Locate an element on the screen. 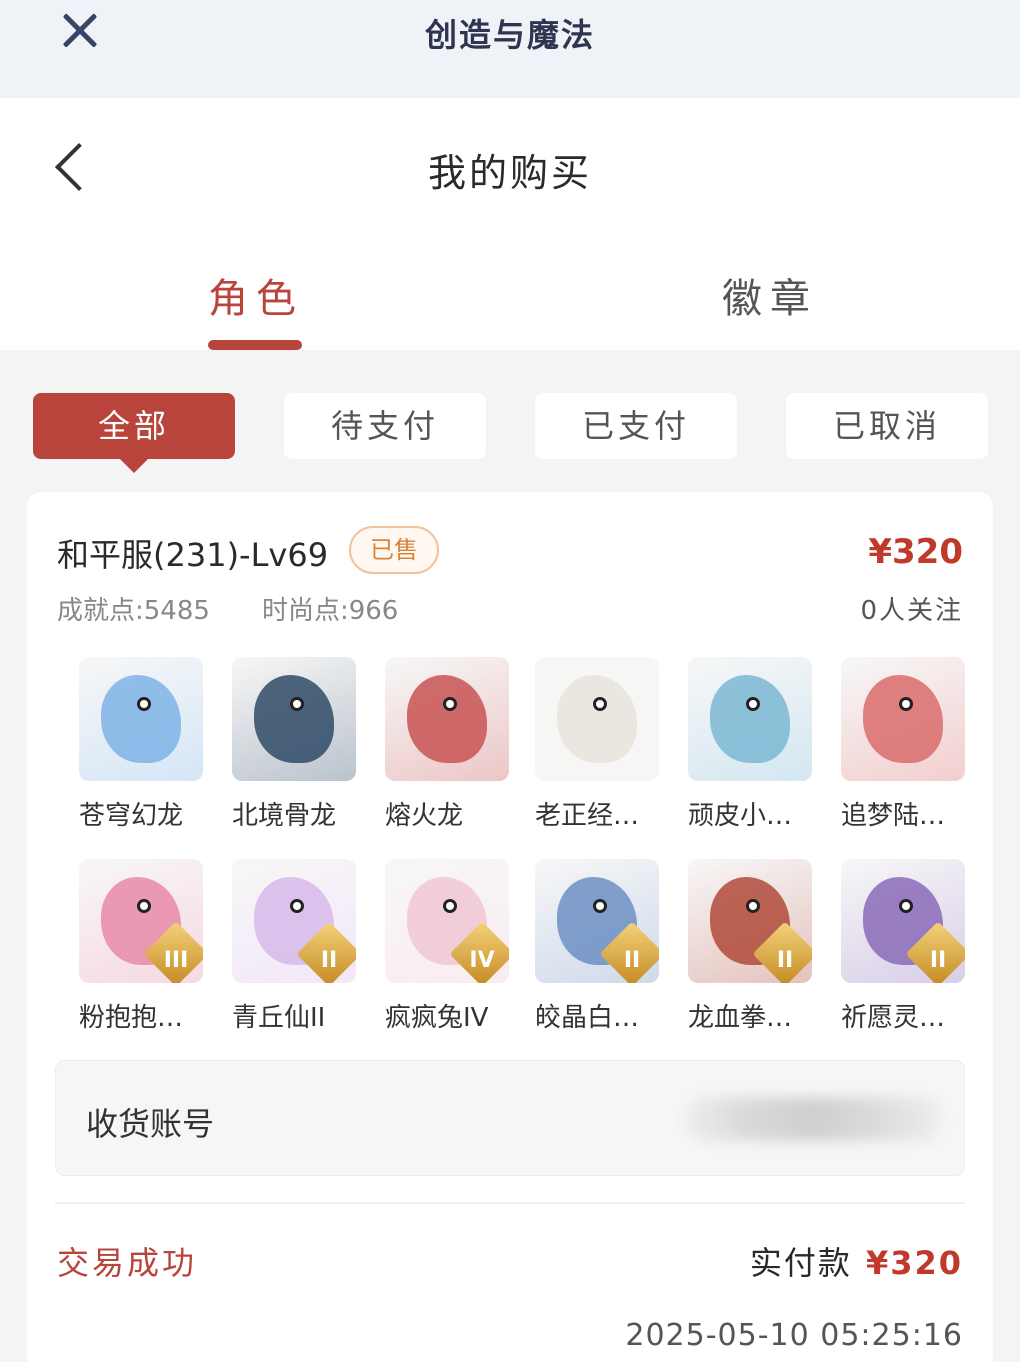  order-datetime: 2025-05-10 05:25:16 is located at coordinates (794, 1335).